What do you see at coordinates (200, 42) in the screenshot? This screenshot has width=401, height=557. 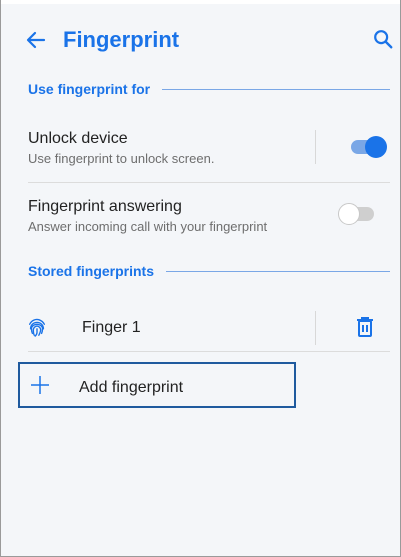 I see `app-bar: Fingerprint` at bounding box center [200, 42].